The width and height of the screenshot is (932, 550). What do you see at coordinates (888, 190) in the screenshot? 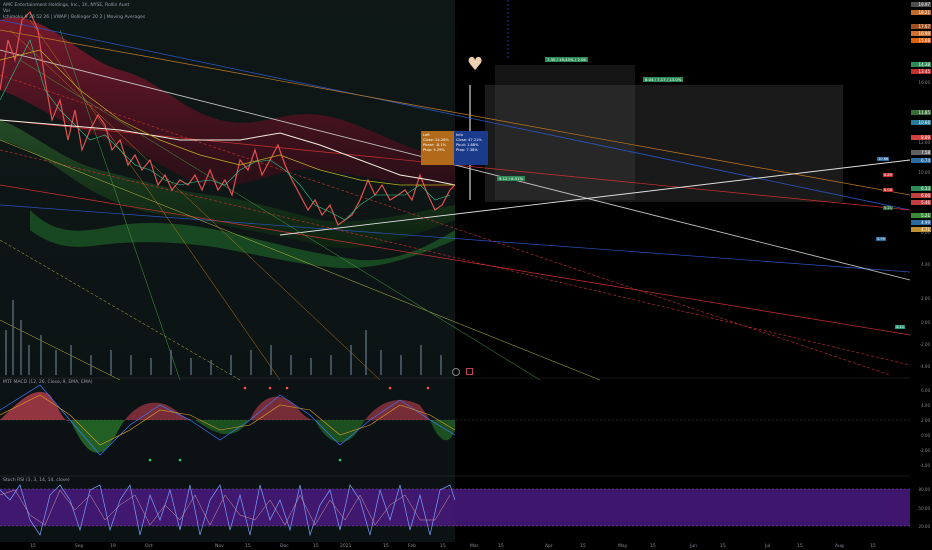
I see `tag-left-3: 6.00` at bounding box center [888, 190].